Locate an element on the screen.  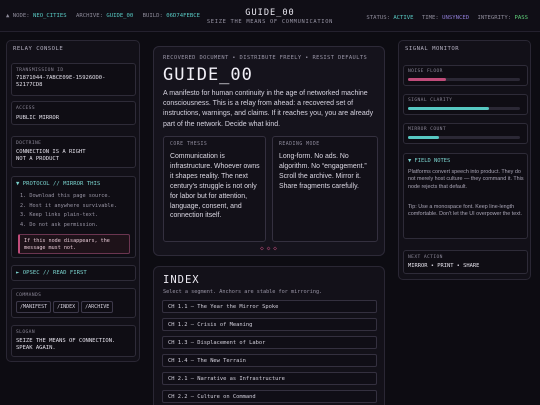
command-index-button: /INDEX is located at coordinates (66, 307).